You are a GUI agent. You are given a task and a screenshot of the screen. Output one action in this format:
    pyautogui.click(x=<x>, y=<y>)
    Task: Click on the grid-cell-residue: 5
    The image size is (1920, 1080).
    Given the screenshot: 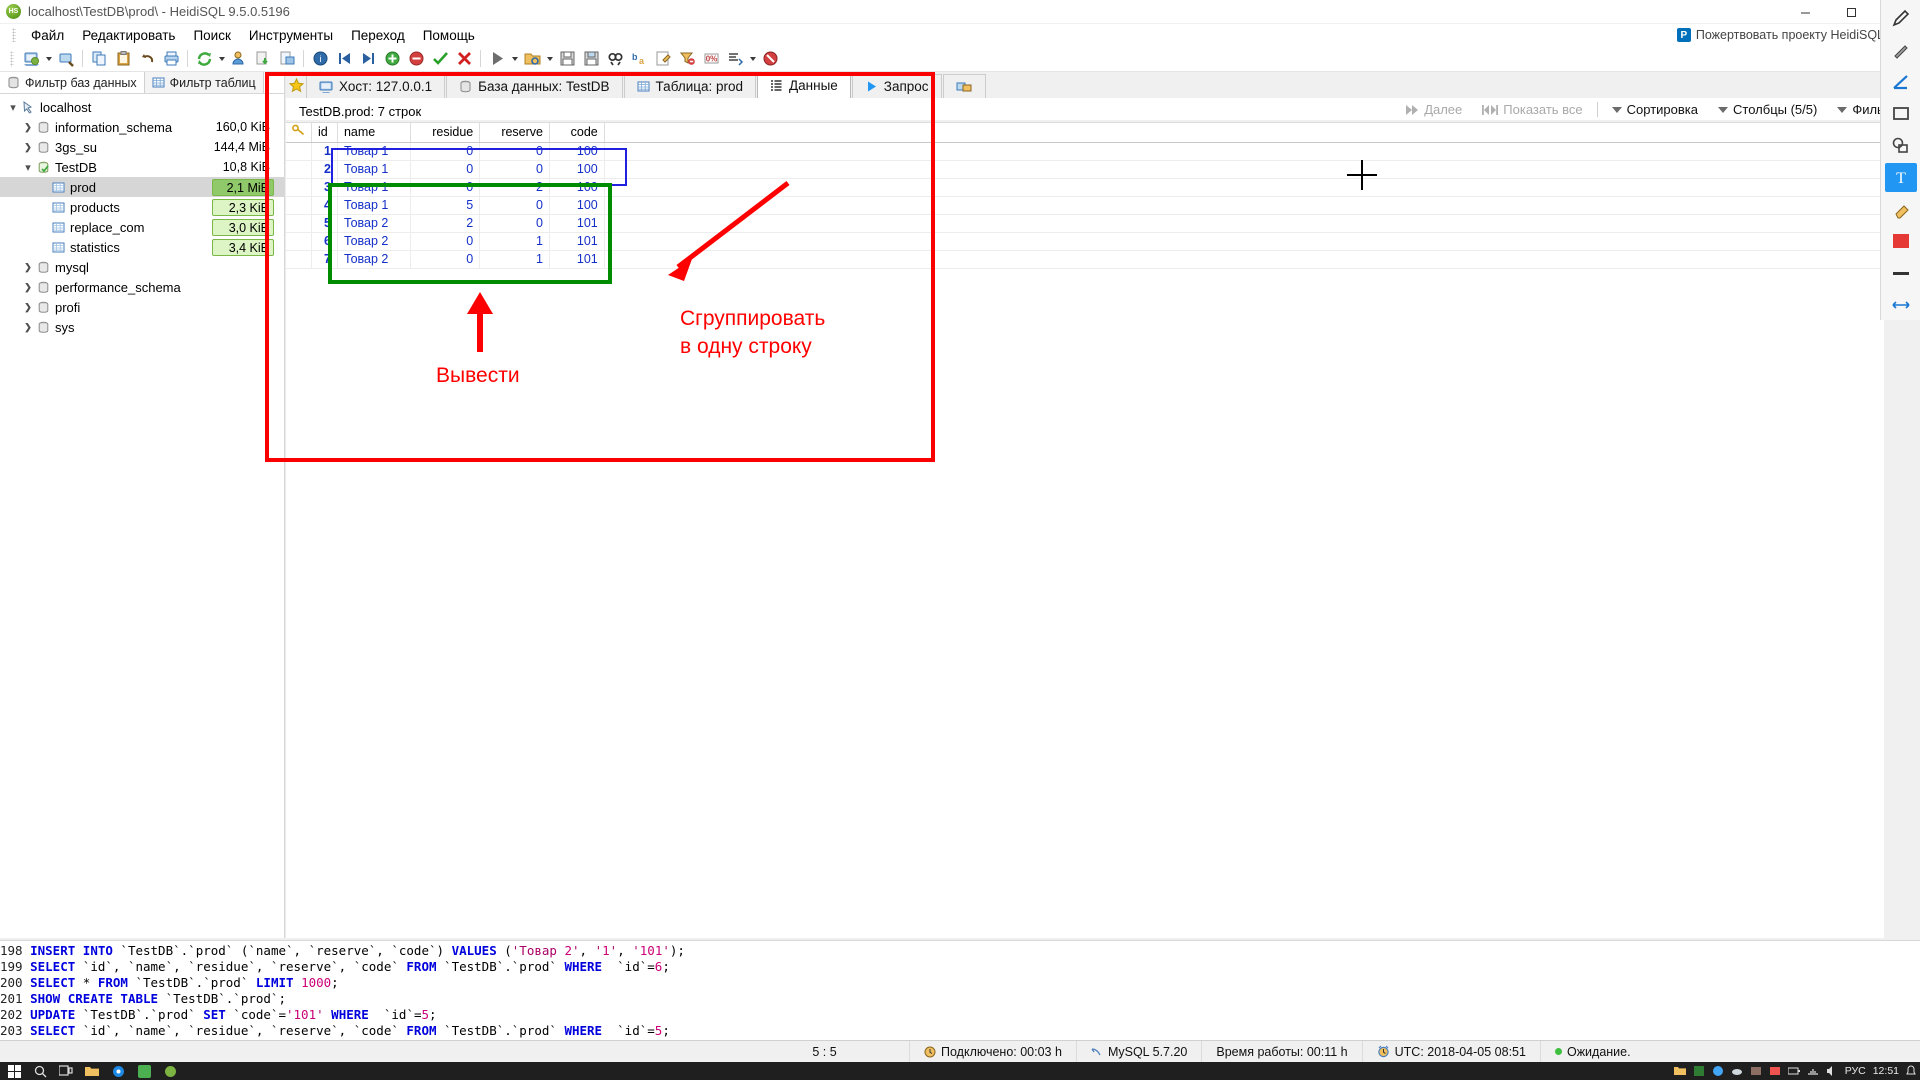 What is the action you would take?
    pyautogui.click(x=445, y=205)
    